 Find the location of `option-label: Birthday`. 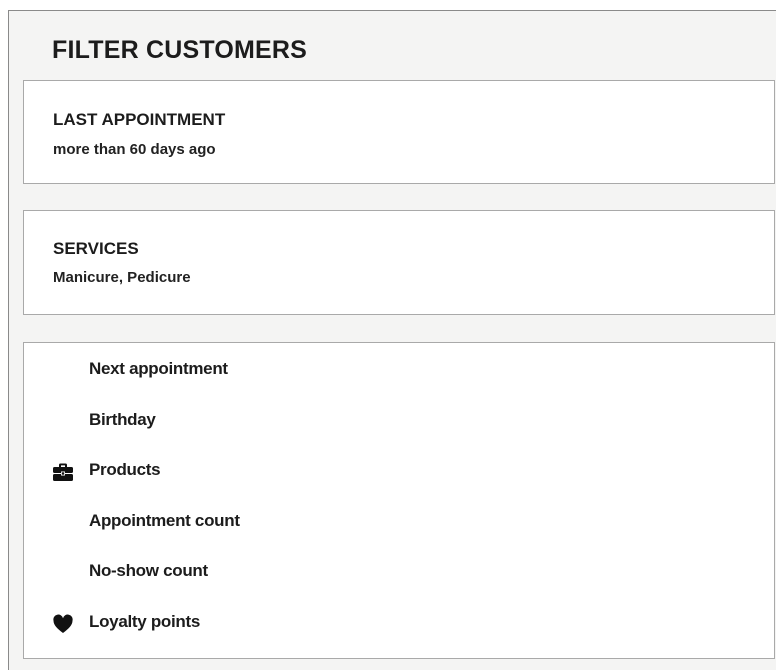

option-label: Birthday is located at coordinates (122, 419).